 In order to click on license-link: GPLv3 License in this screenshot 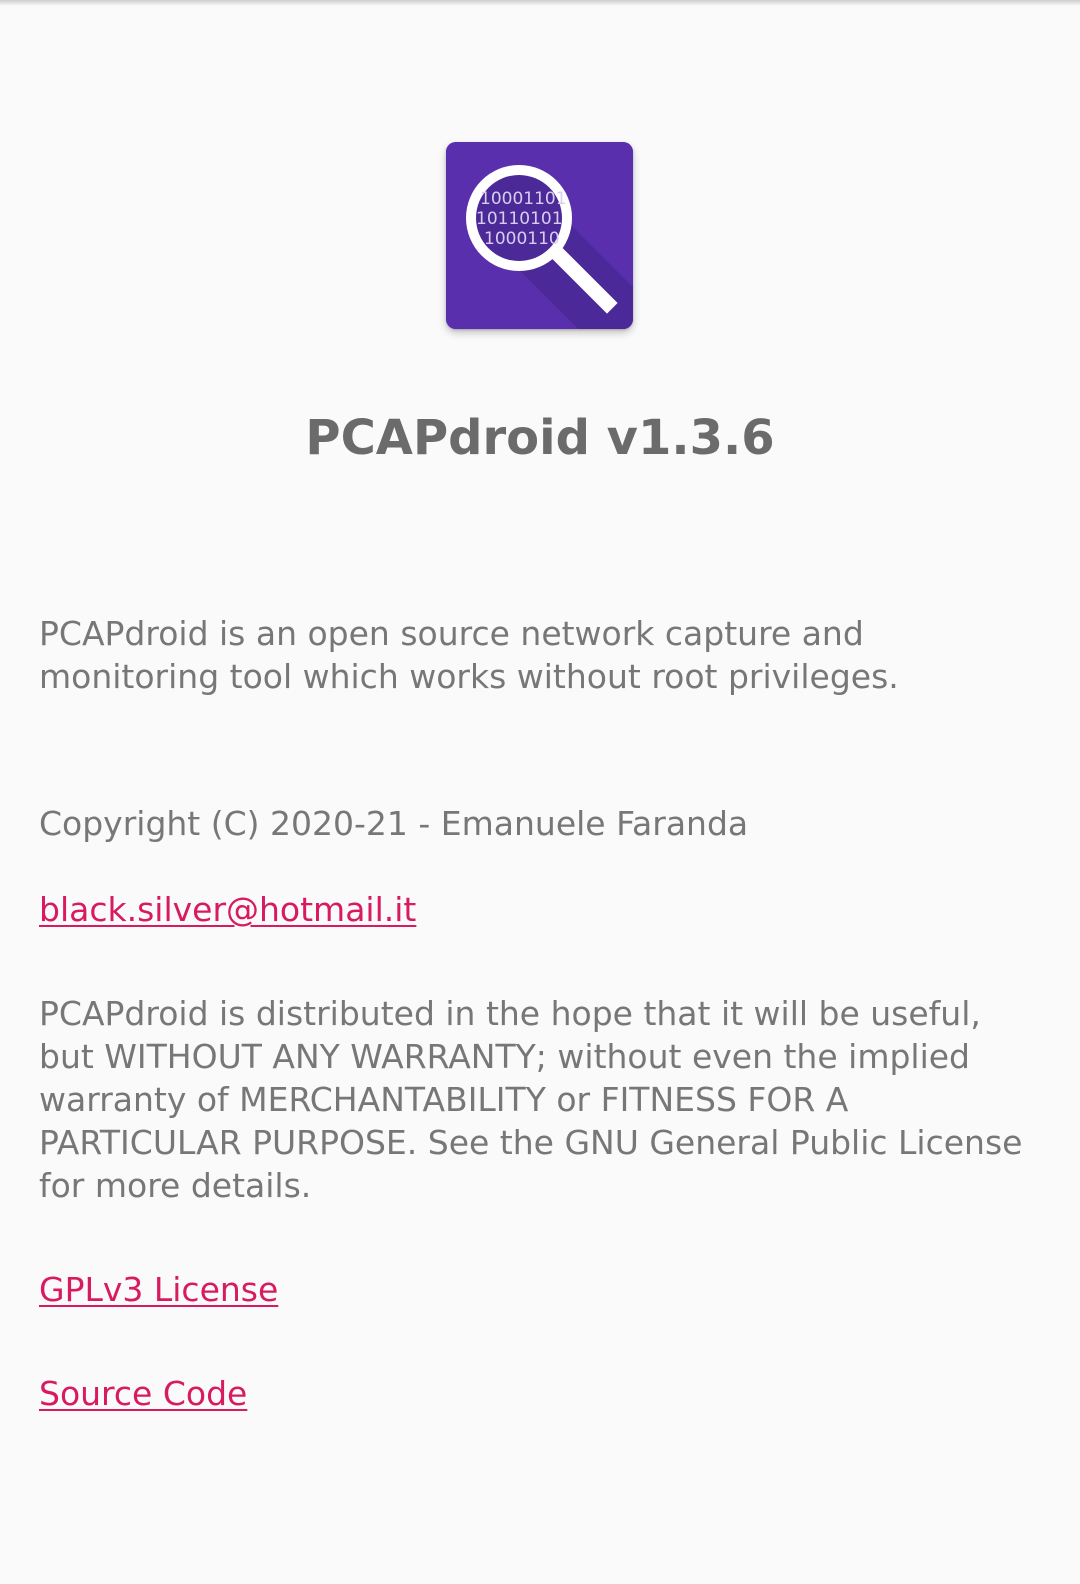, I will do `click(158, 1289)`.